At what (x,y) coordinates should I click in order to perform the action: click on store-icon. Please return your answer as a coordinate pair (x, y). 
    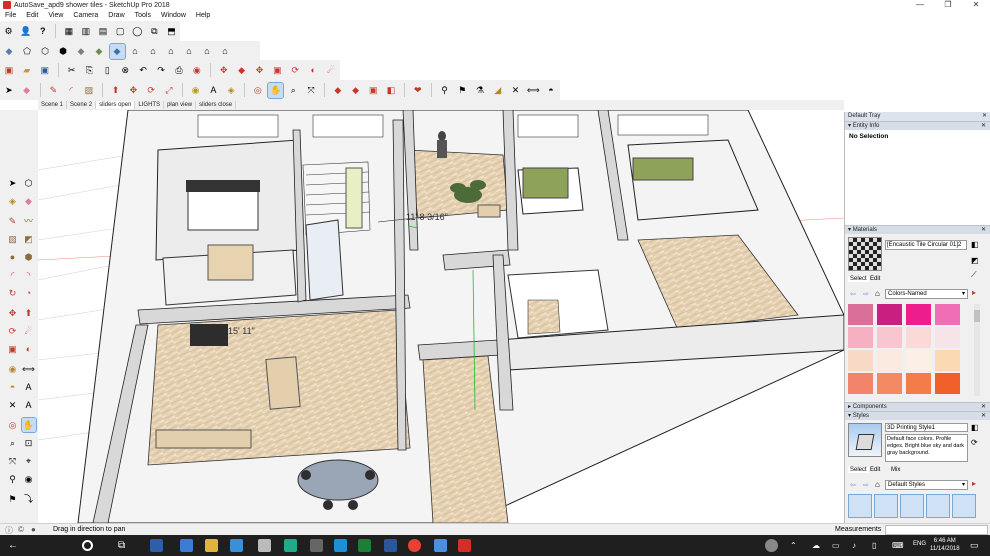
    Looking at the image, I should click on (156, 545).